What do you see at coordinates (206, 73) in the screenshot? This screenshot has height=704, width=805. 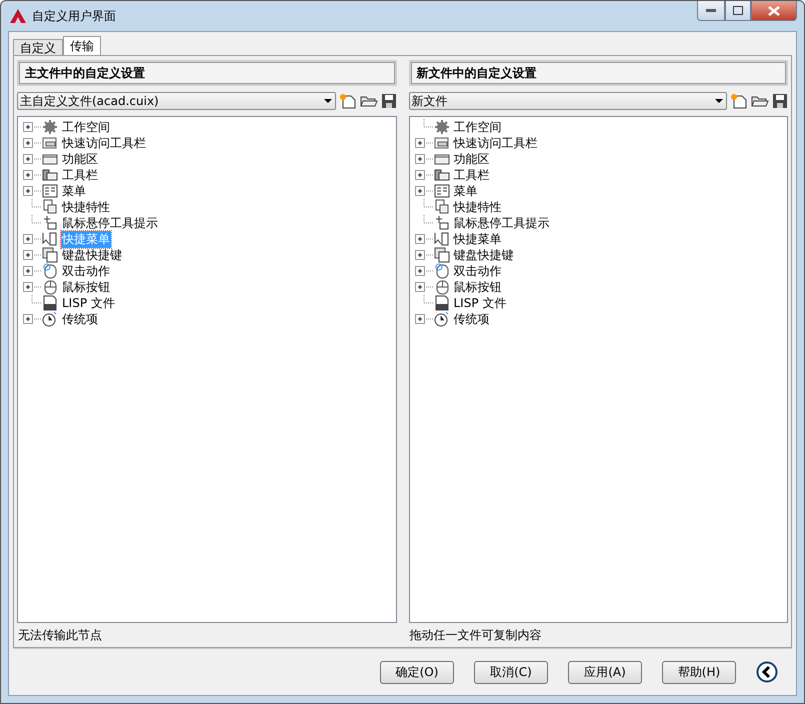 I see `panel-heading: 主文件中的自定义设置` at bounding box center [206, 73].